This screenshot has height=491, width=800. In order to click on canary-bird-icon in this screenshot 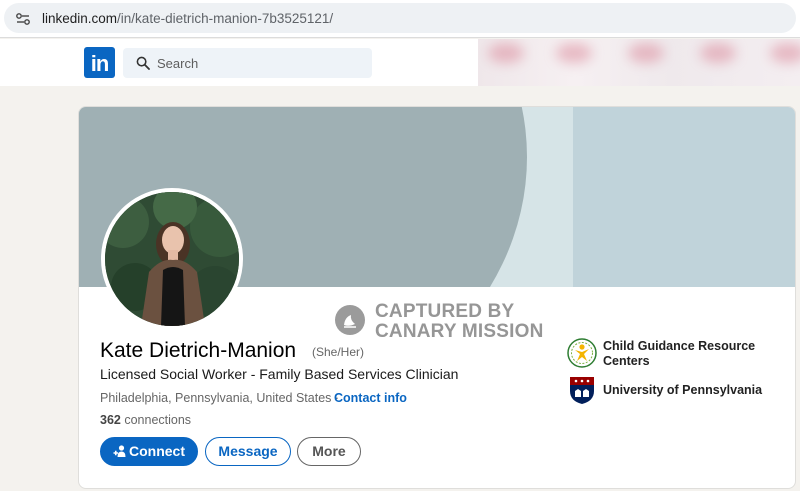, I will do `click(350, 320)`.